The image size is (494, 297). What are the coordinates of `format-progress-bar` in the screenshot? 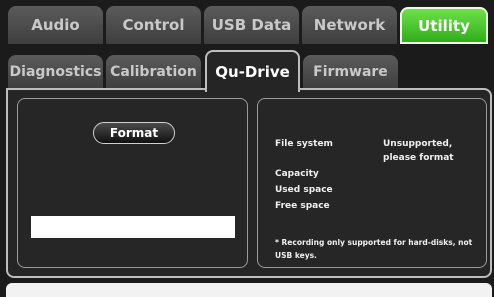 It's located at (133, 227).